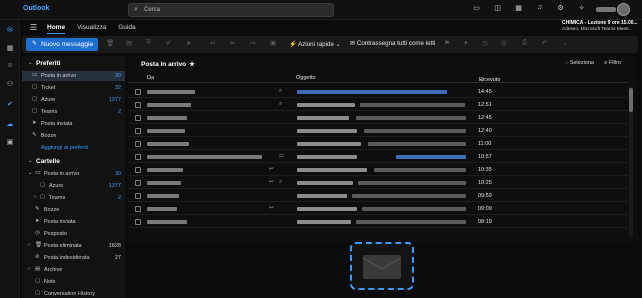 This screenshot has height=298, width=642. Describe the element at coordinates (378, 170) in the screenshot. I see `table-row: ↩ 10:35` at that location.